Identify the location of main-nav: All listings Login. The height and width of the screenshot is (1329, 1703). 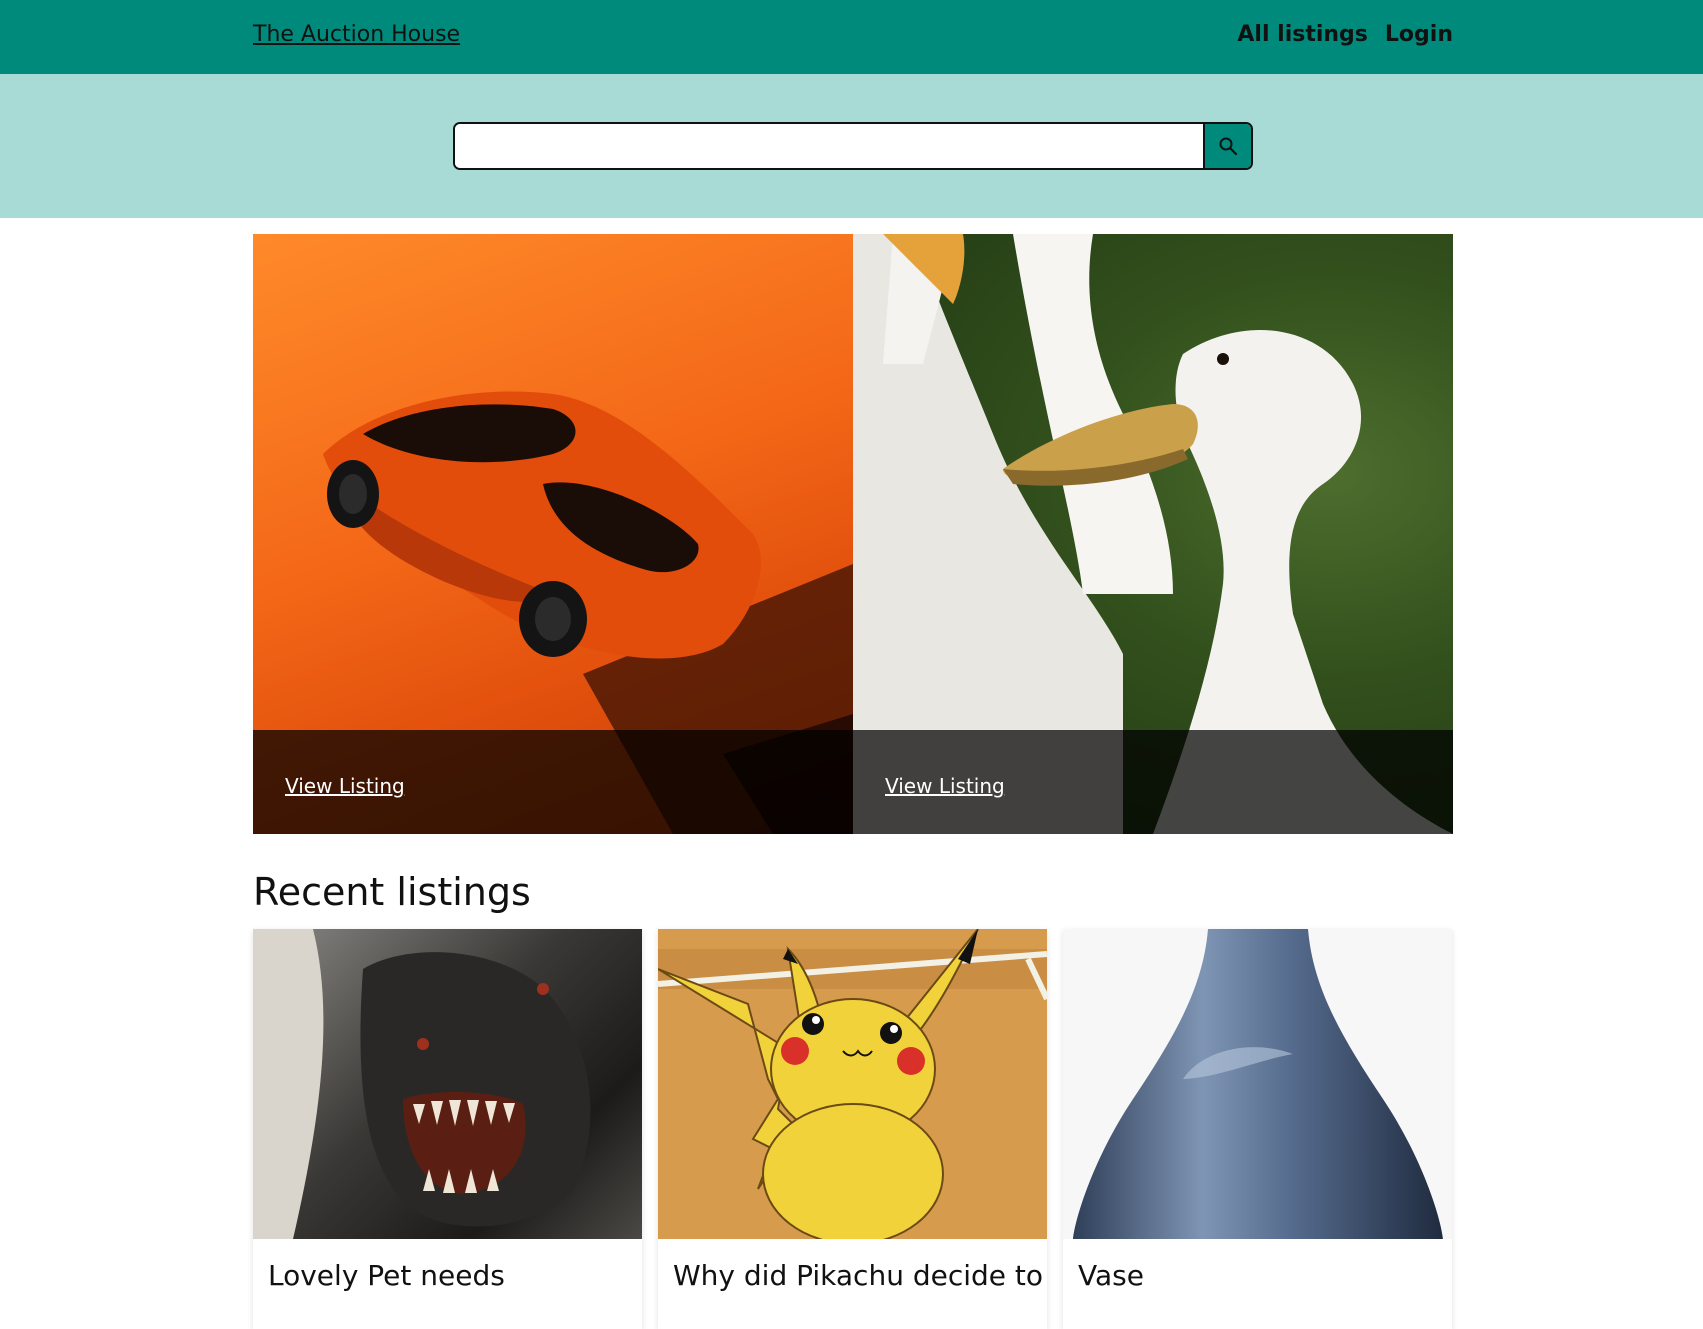
(1345, 34).